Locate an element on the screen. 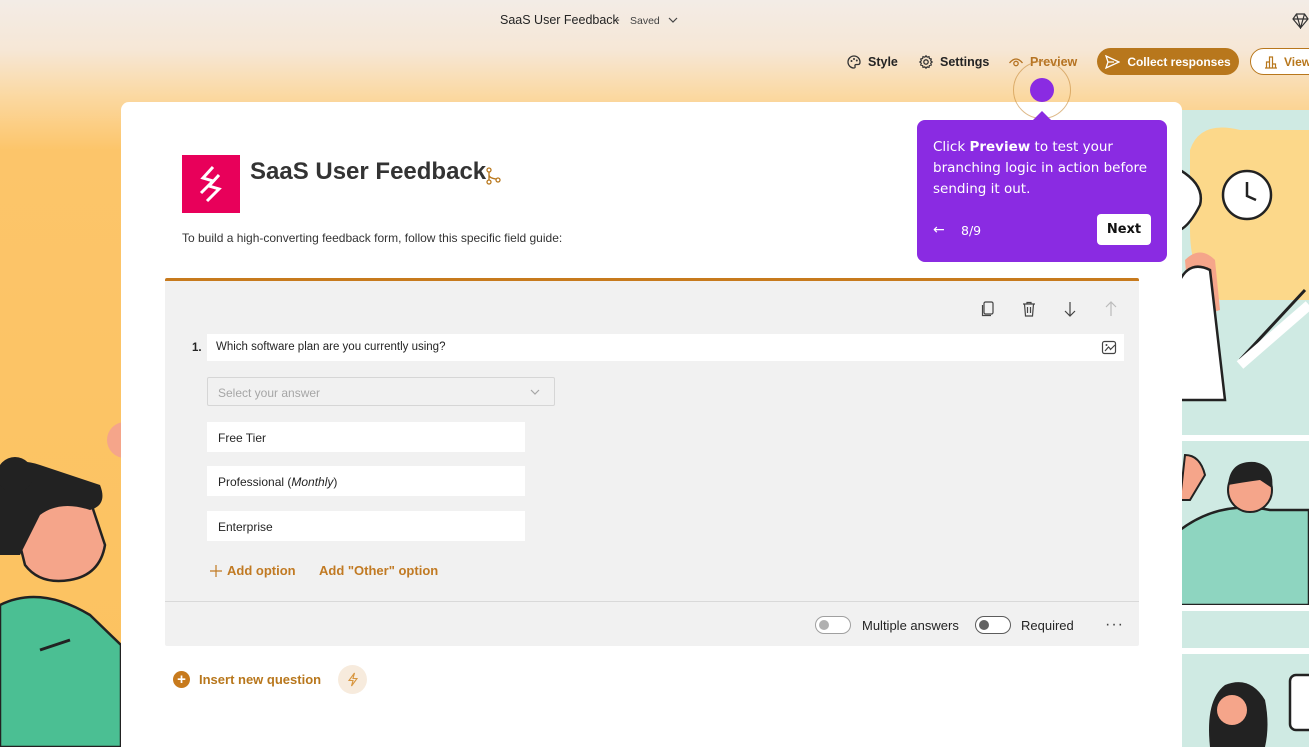  view-label: View is located at coordinates (1296, 61).